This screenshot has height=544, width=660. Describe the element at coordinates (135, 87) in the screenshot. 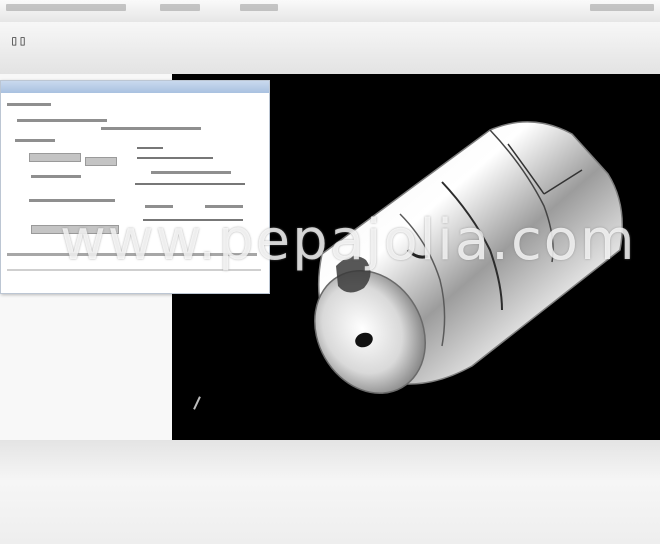

I see `dialog-titlebar` at that location.